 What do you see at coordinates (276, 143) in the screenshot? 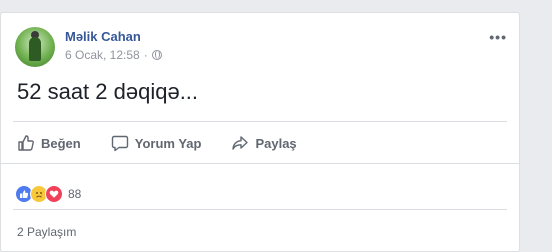
I see `share-label: Paylaş` at bounding box center [276, 143].